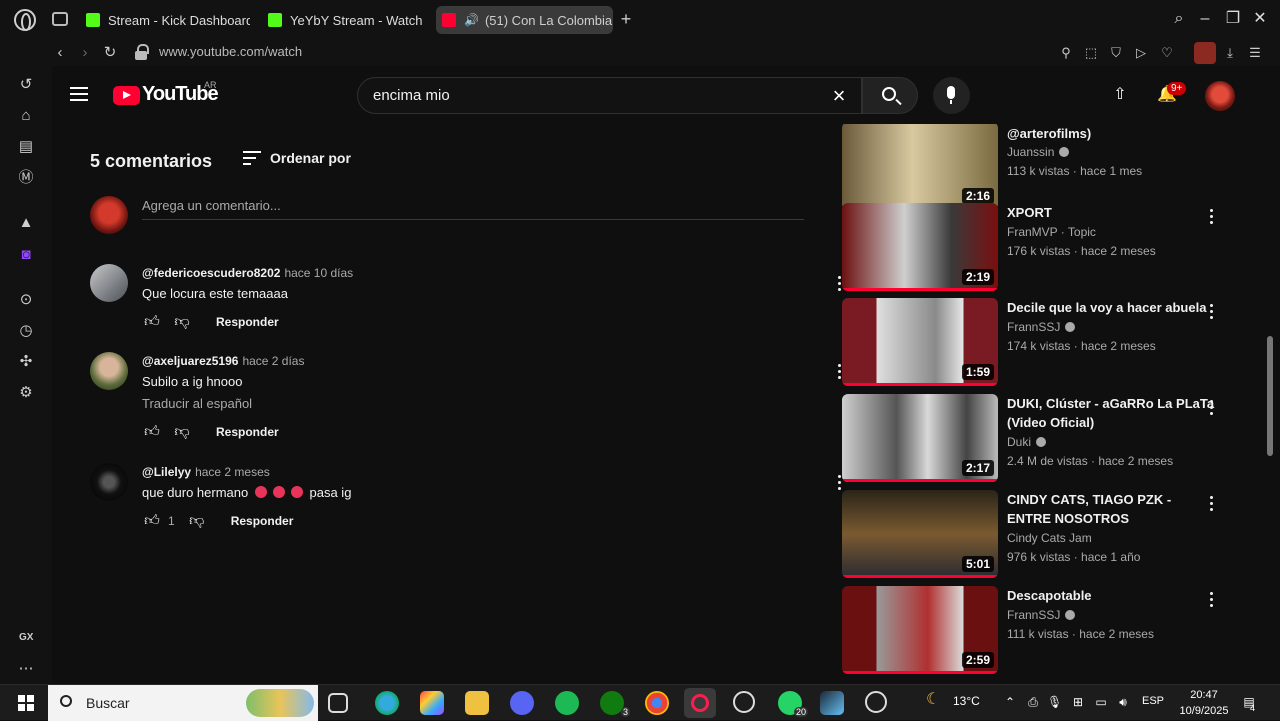  What do you see at coordinates (26, 637) in the screenshot?
I see `gx-label: GX` at bounding box center [26, 637].